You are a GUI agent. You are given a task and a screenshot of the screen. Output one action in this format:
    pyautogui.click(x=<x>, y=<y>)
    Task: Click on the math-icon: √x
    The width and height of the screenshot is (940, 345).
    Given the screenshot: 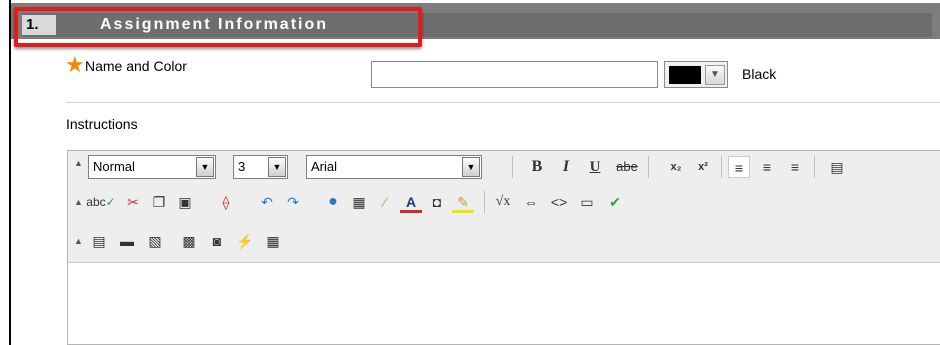 What is the action you would take?
    pyautogui.click(x=503, y=202)
    